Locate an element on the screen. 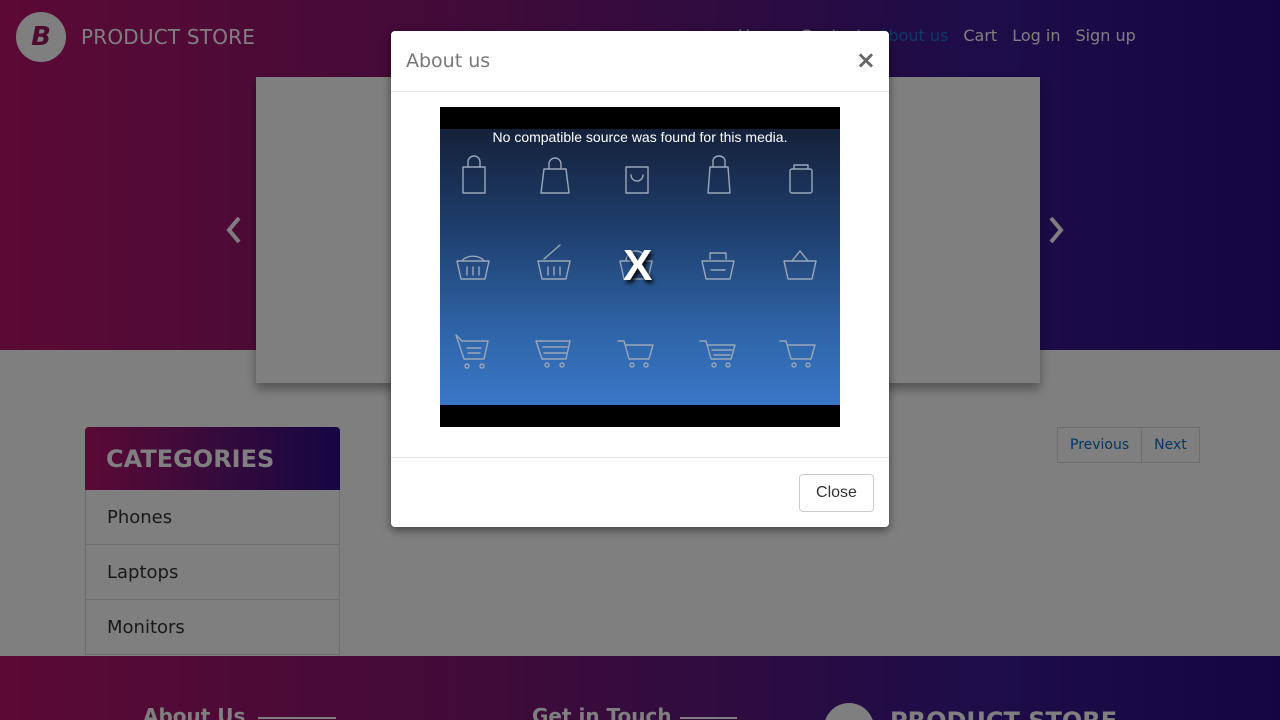  close-icon: × is located at coordinates (866, 60).